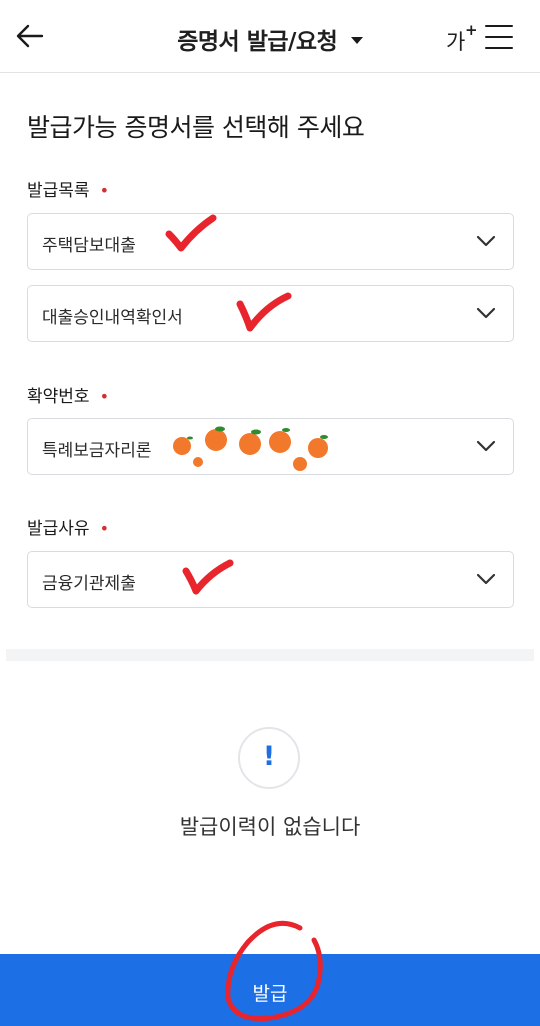 Image resolution: width=540 pixels, height=1026 pixels. What do you see at coordinates (196, 127) in the screenshot?
I see `section-heading: 발급가능 증명서를 선택해 주세요` at bounding box center [196, 127].